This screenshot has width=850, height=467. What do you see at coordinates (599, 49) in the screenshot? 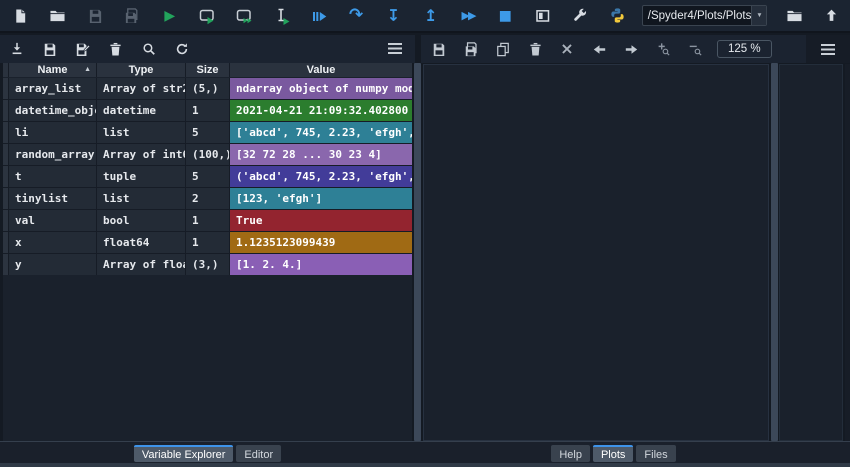
I see `previous-plot-button` at bounding box center [599, 49].